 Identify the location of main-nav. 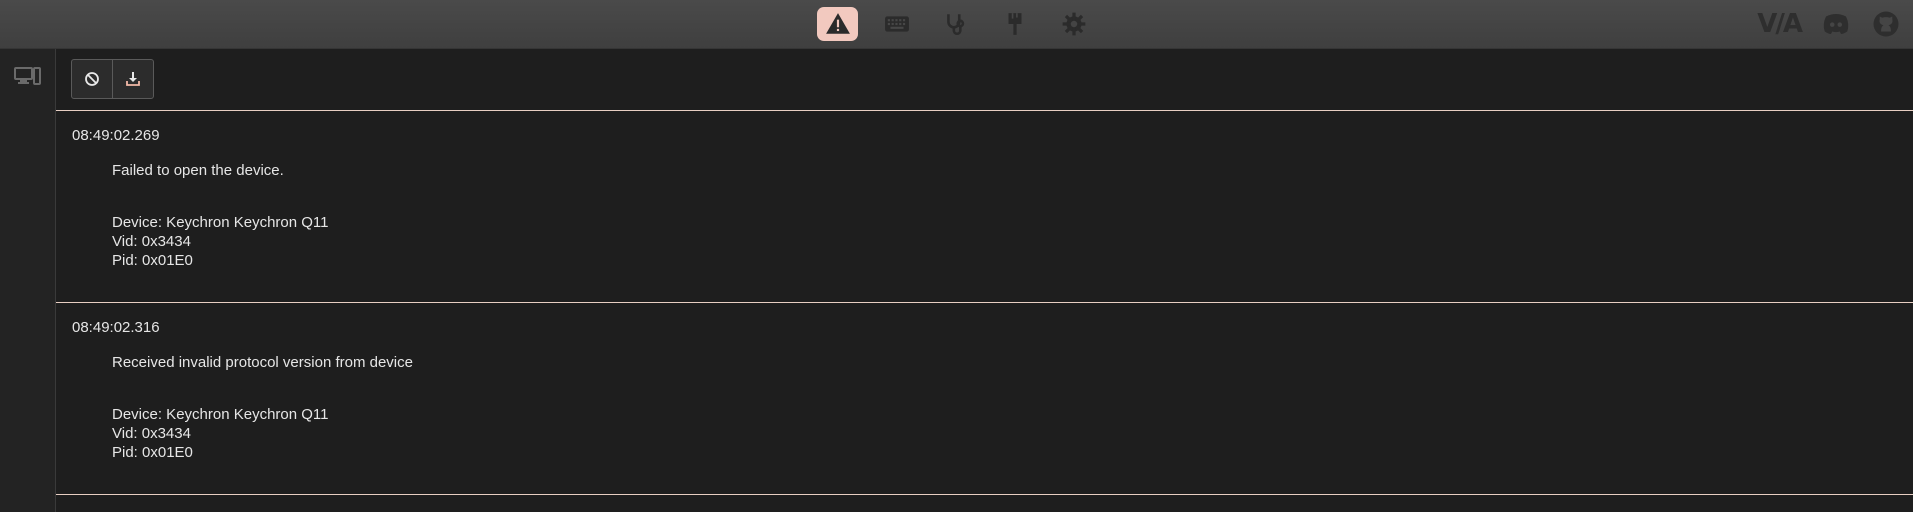
(955, 24).